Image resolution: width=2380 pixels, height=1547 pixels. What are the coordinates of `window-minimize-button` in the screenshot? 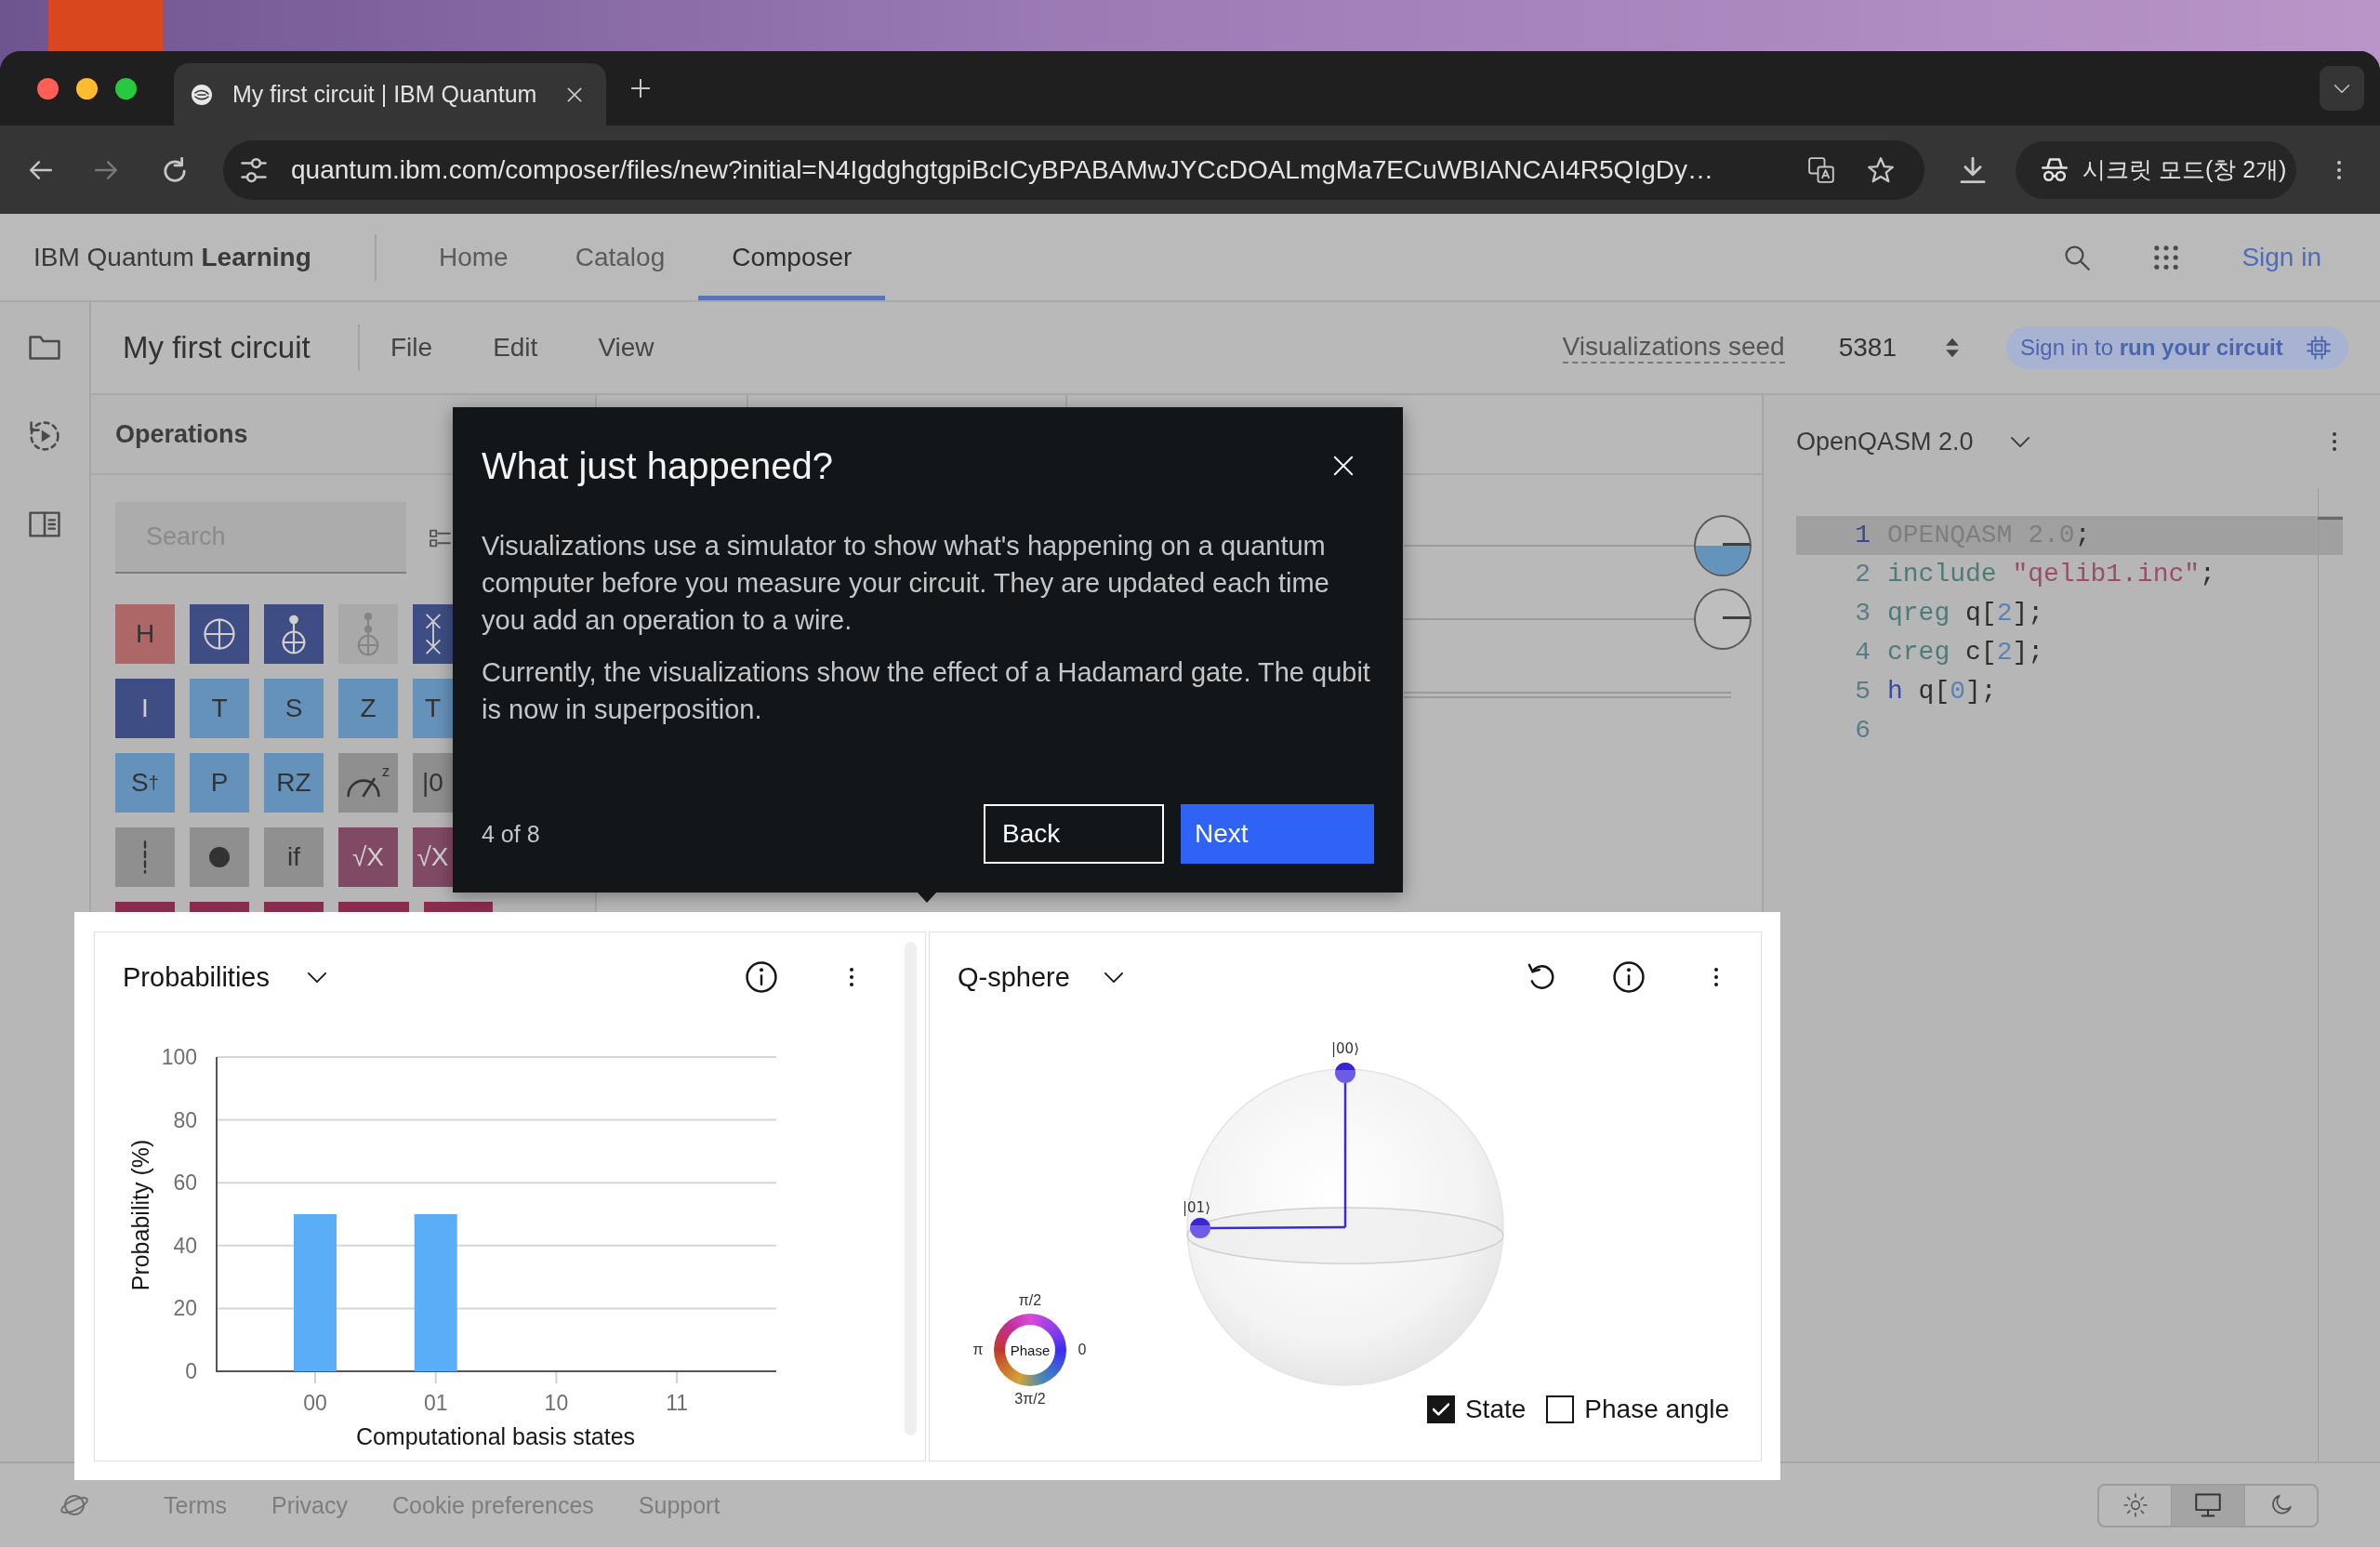 It's located at (87, 88).